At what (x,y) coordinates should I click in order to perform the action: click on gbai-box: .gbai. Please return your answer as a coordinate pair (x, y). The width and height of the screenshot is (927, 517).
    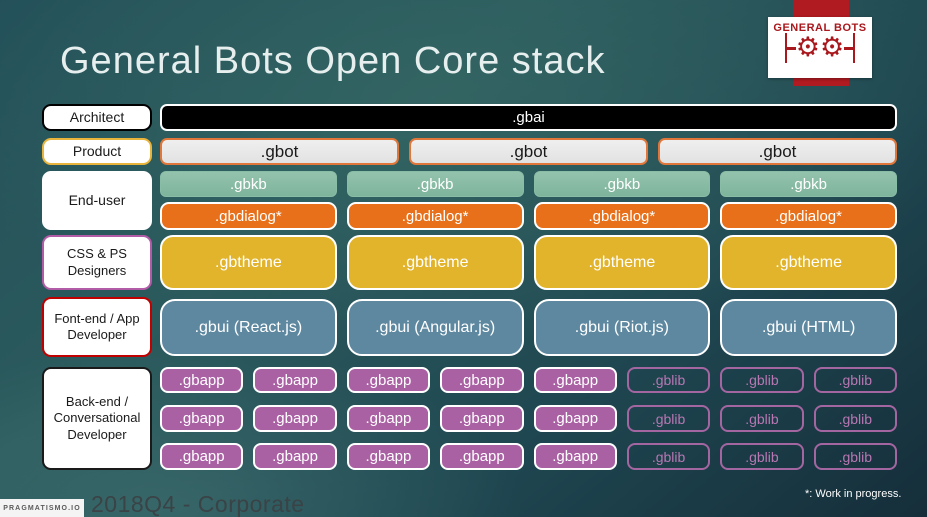
    Looking at the image, I should click on (528, 117).